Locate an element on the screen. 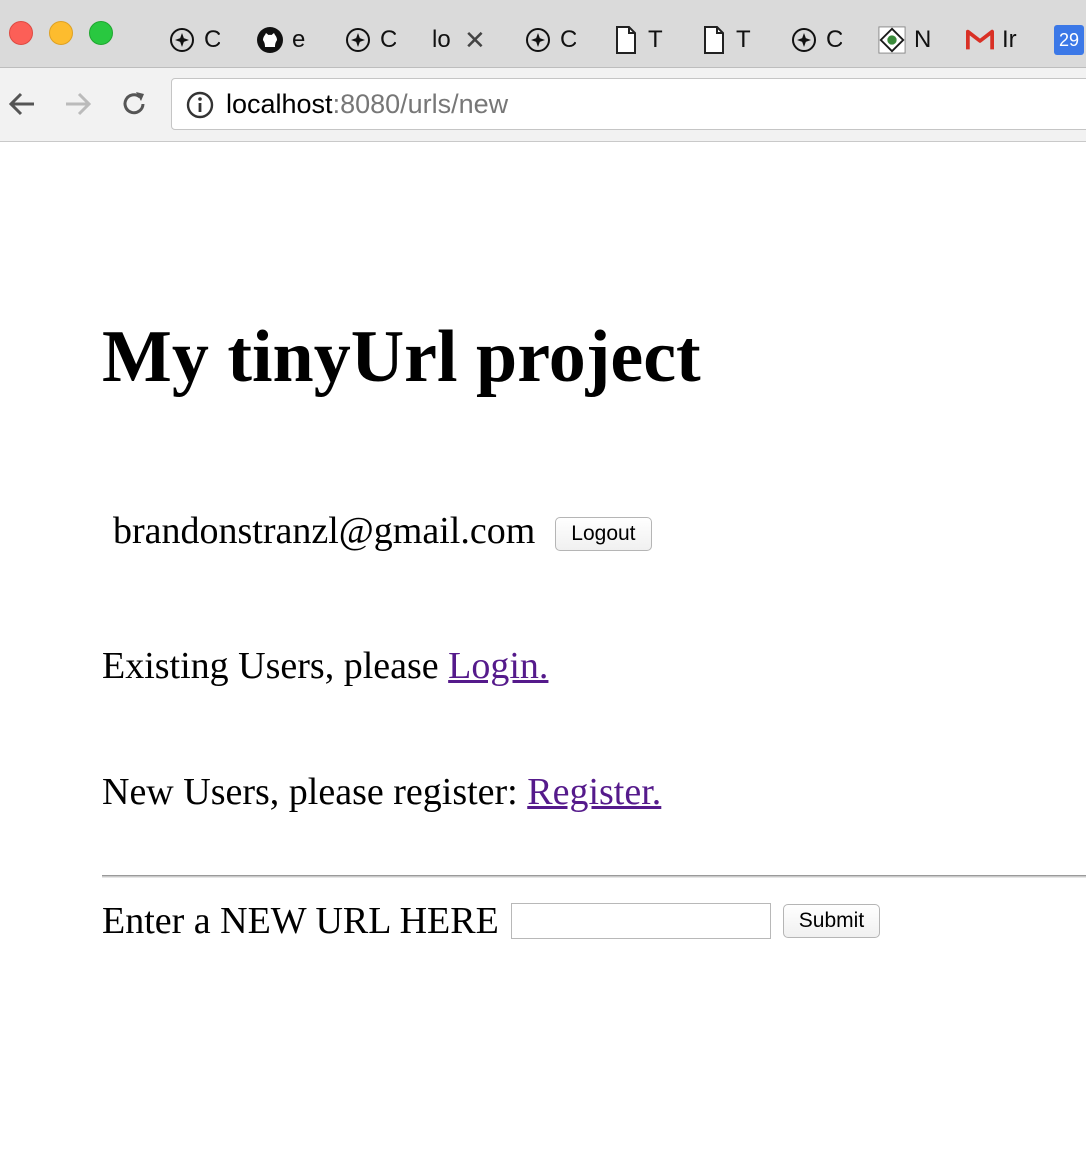 This screenshot has width=1086, height=1154. address-path: :8080/urls/new is located at coordinates (420, 104).